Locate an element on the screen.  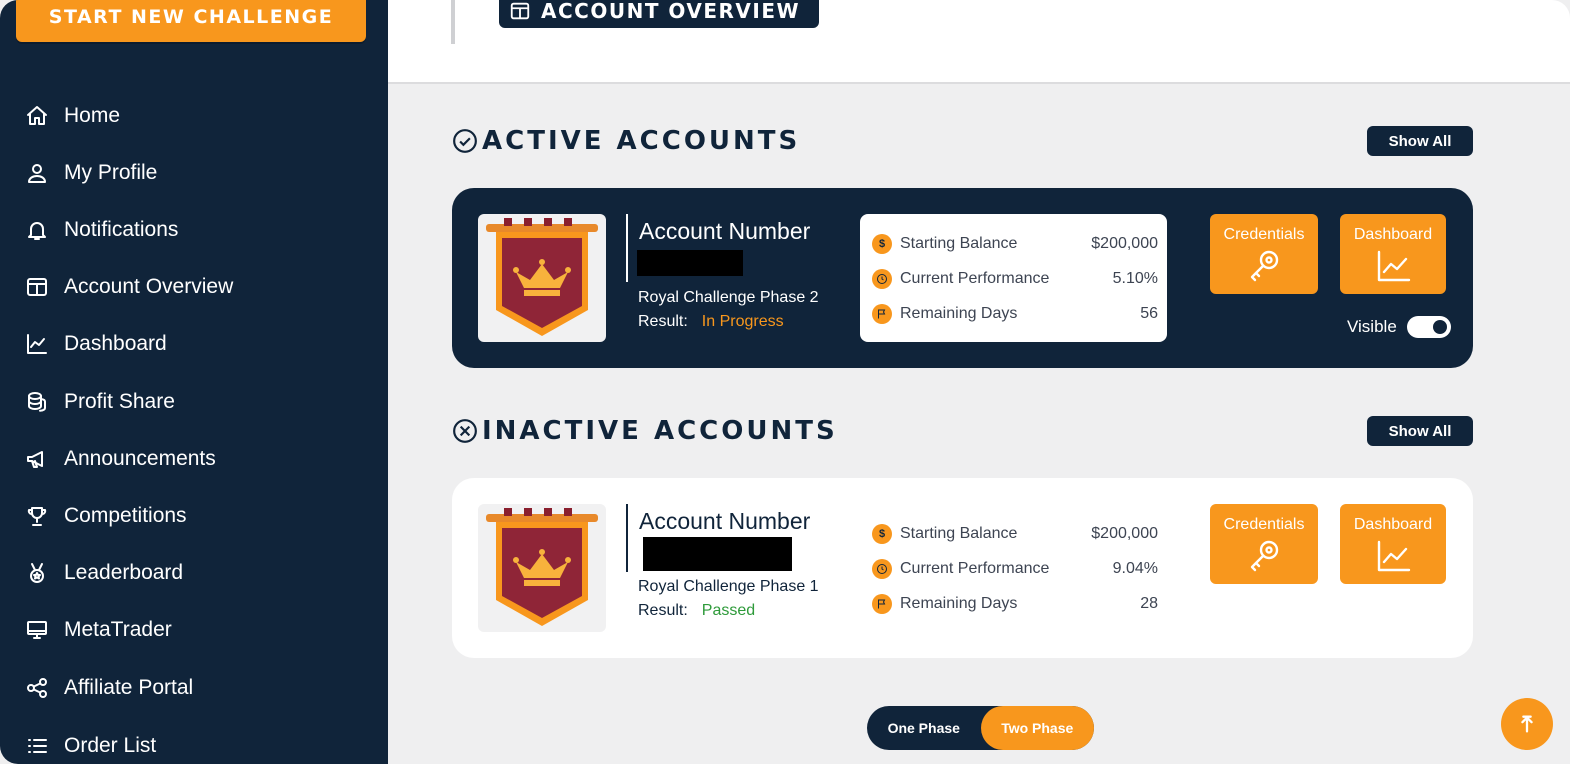
stat-starting-balance: $ Starting Balance $200,000 is located at coordinates (1015, 534).